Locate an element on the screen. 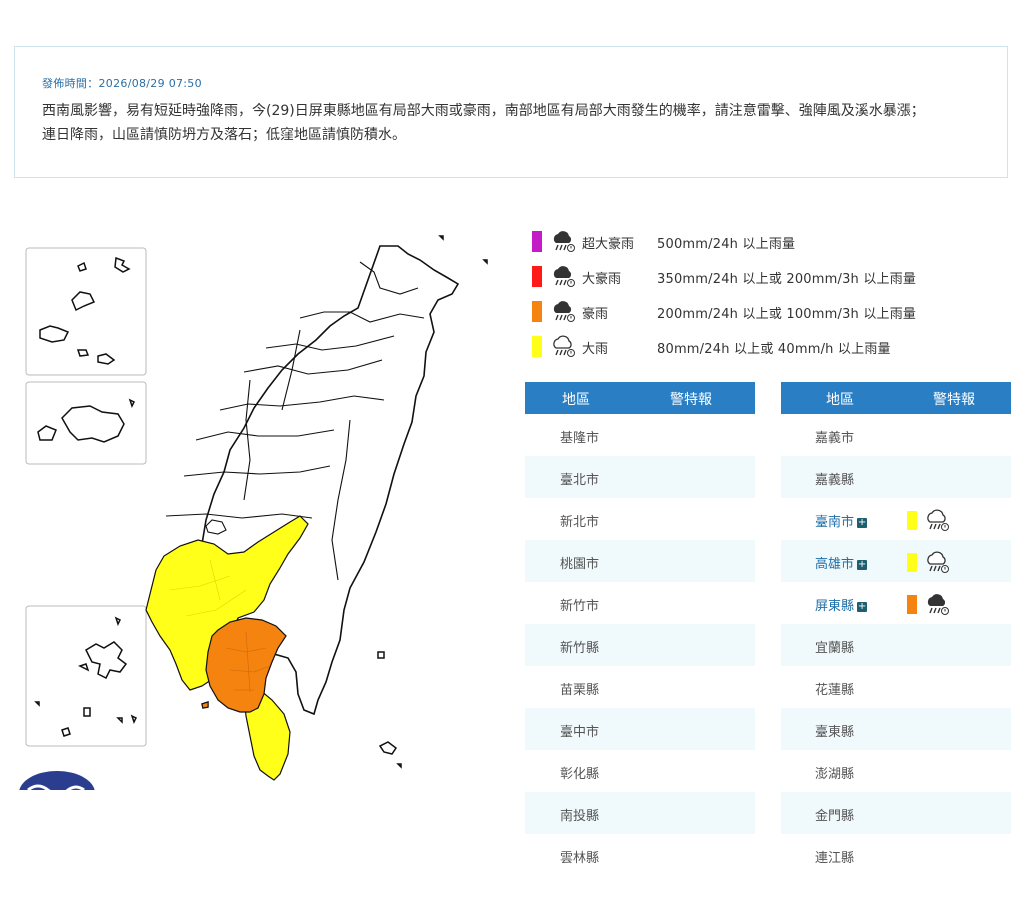 The height and width of the screenshot is (910, 1024). region-name: 臺中市 is located at coordinates (579, 730).